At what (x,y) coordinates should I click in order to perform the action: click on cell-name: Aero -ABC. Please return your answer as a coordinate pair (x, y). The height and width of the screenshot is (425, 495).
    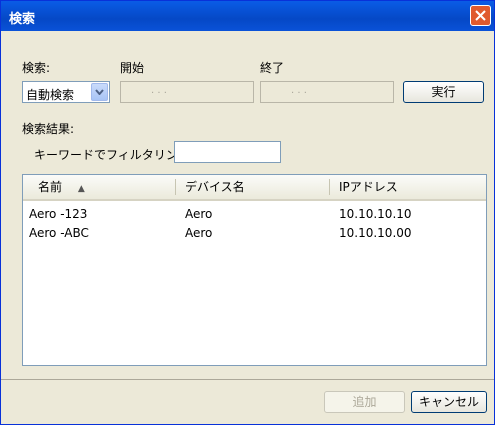
    Looking at the image, I should click on (59, 233).